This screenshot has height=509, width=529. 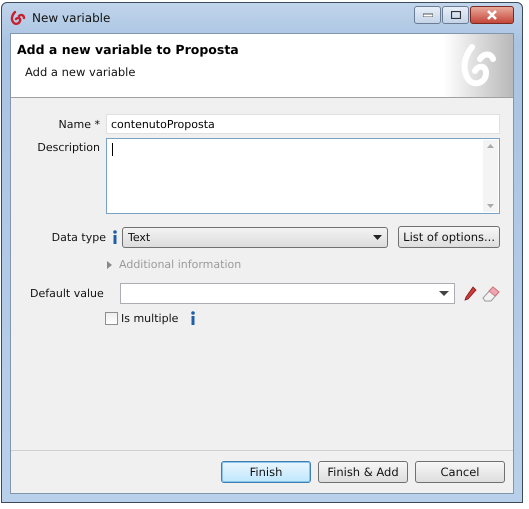 I want to click on eraser-icon, so click(x=491, y=294).